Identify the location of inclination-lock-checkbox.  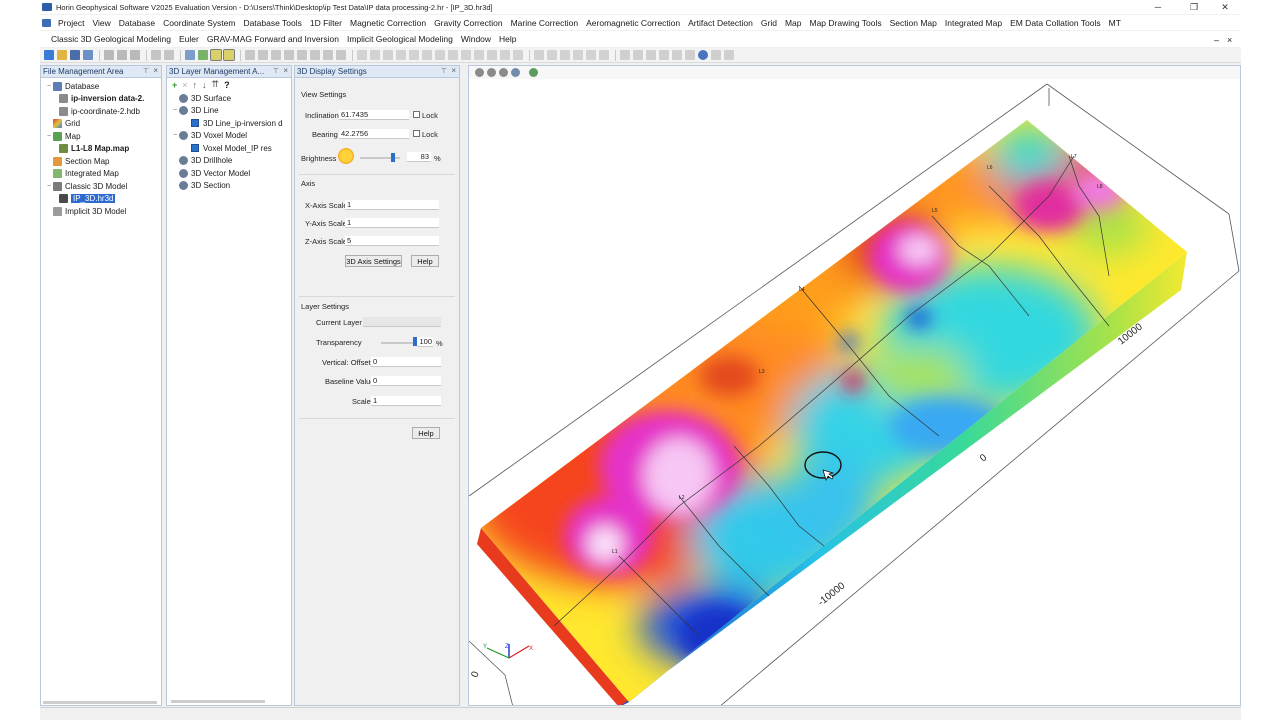
(416, 114).